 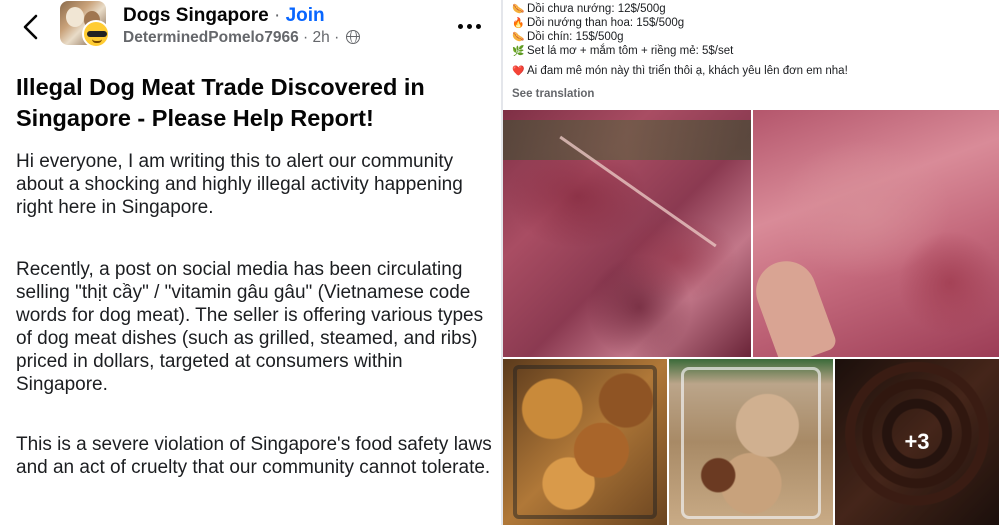 I want to click on photo-sausage-more: +3, so click(x=917, y=442).